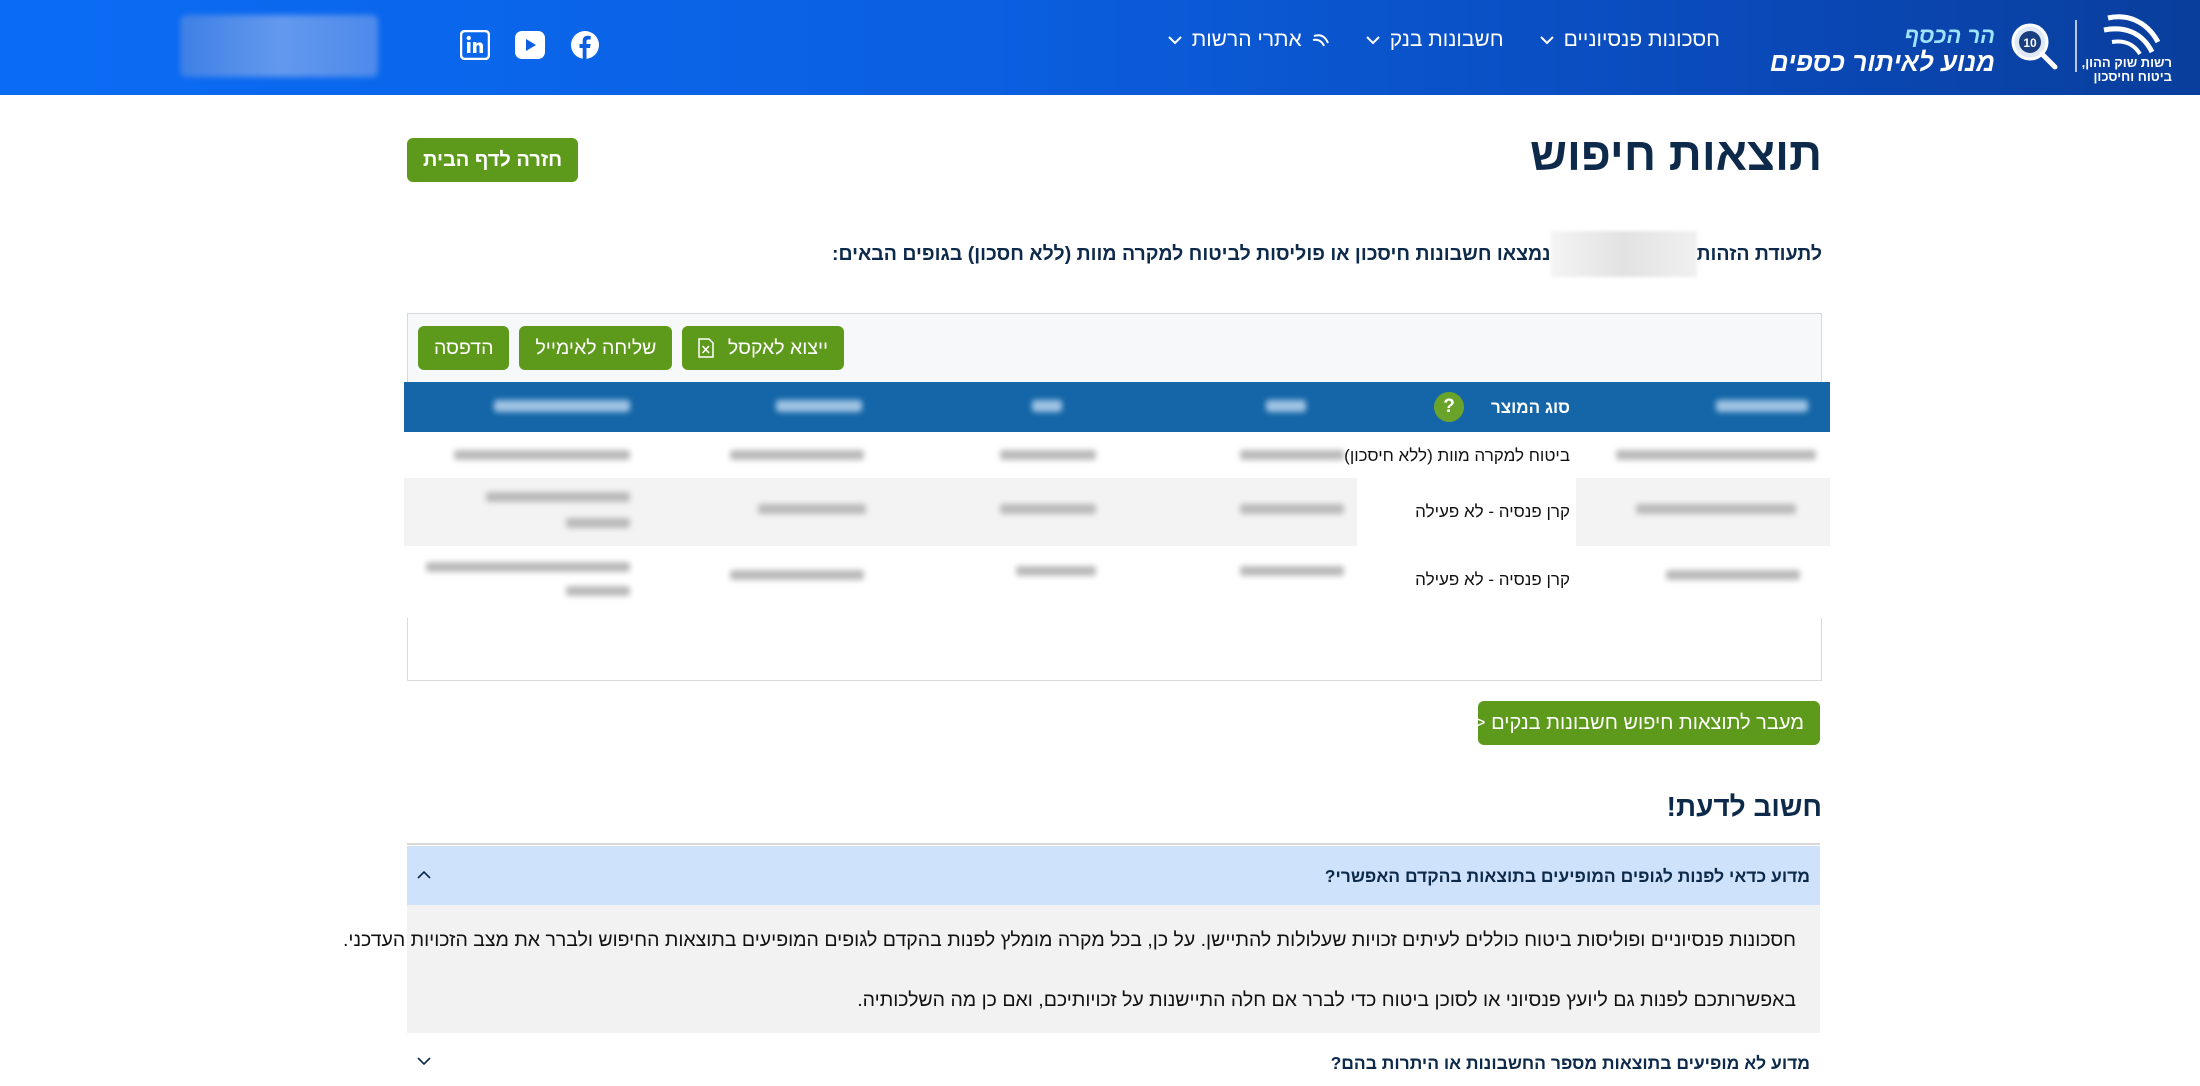  Describe the element at coordinates (493, 160) in the screenshot. I see `back-home-button: חזרה לדף הבית` at that location.